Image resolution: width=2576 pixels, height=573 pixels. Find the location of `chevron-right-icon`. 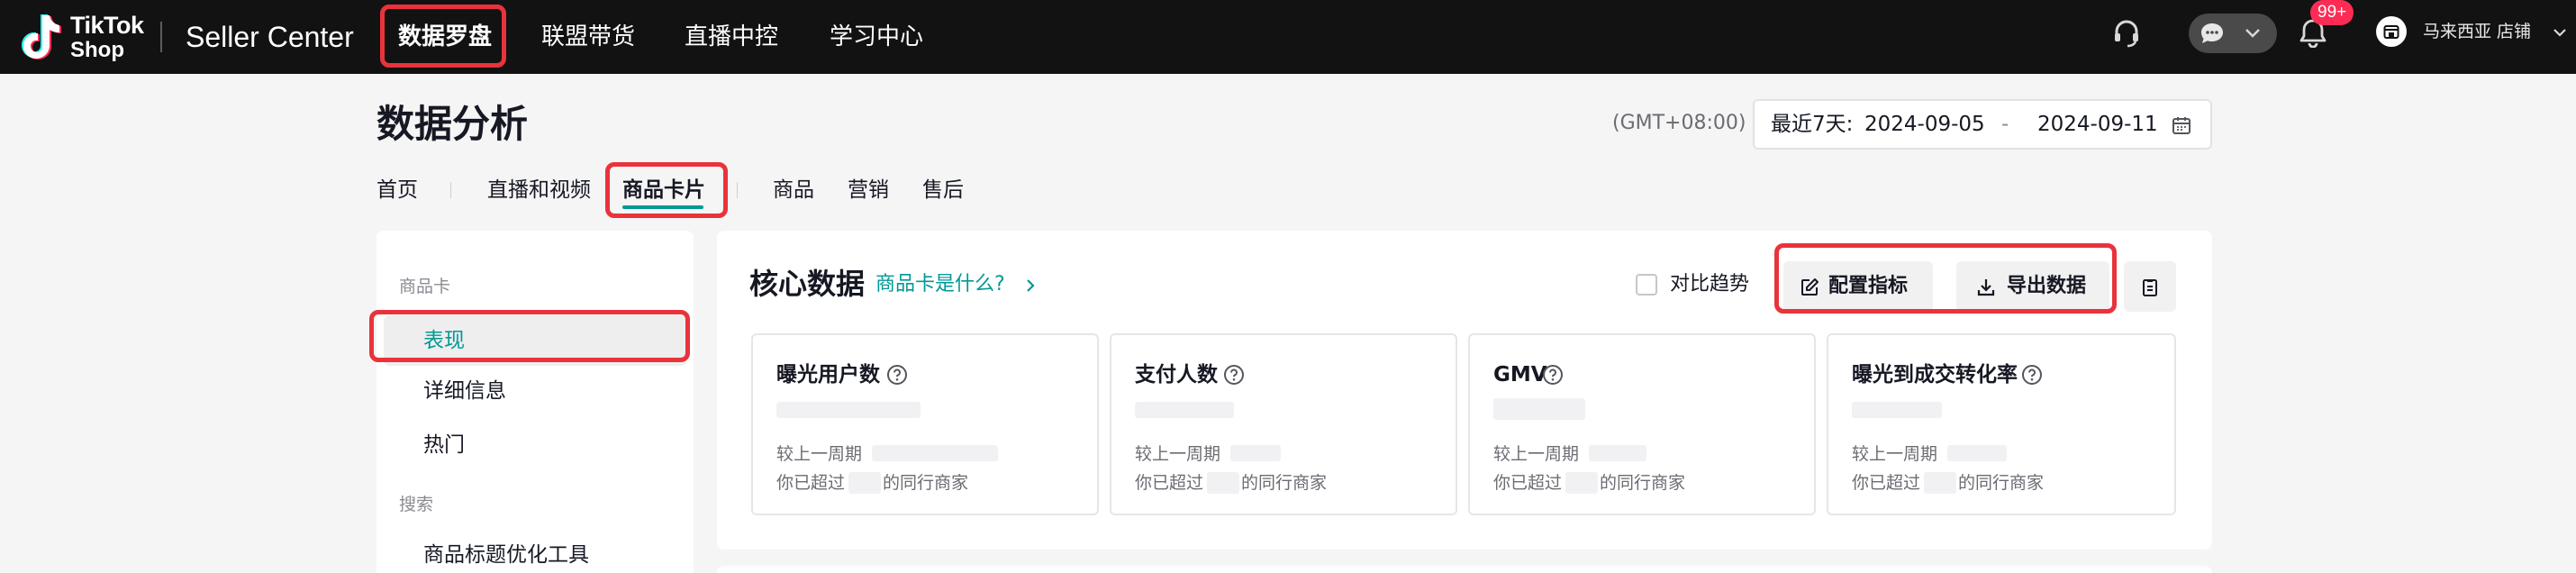

chevron-right-icon is located at coordinates (1030, 286).